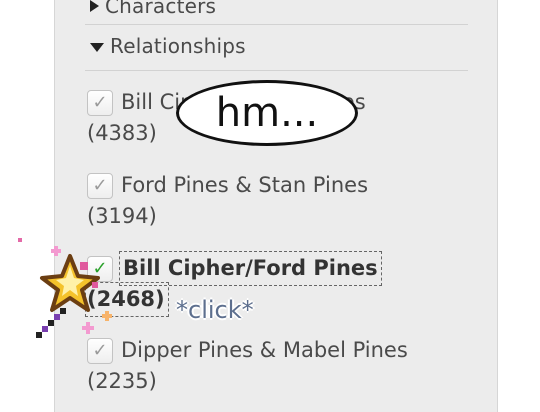 The height and width of the screenshot is (412, 540). Describe the element at coordinates (244, 185) in the screenshot. I see `filter-item-label: Ford Pines & Stan Pines` at that location.